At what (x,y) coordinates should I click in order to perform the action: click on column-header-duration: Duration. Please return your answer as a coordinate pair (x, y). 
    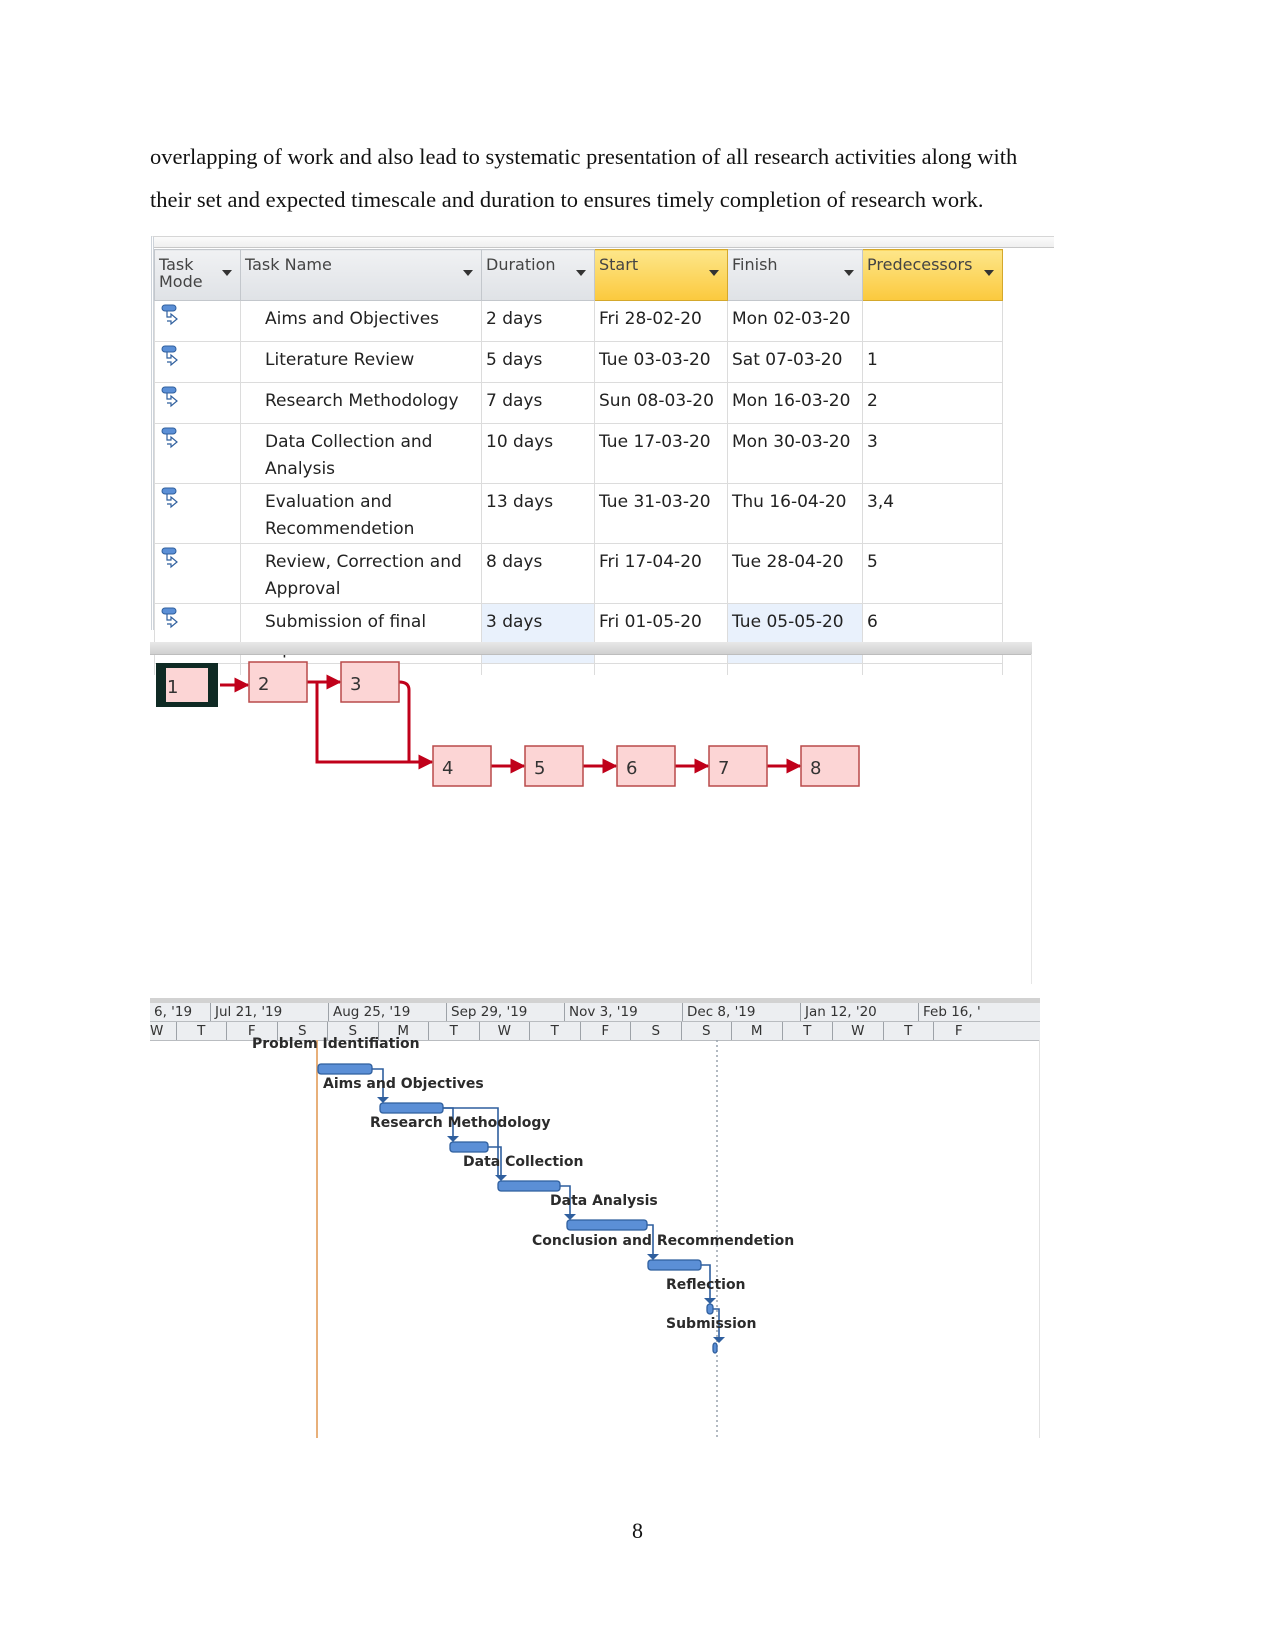
    Looking at the image, I should click on (538, 275).